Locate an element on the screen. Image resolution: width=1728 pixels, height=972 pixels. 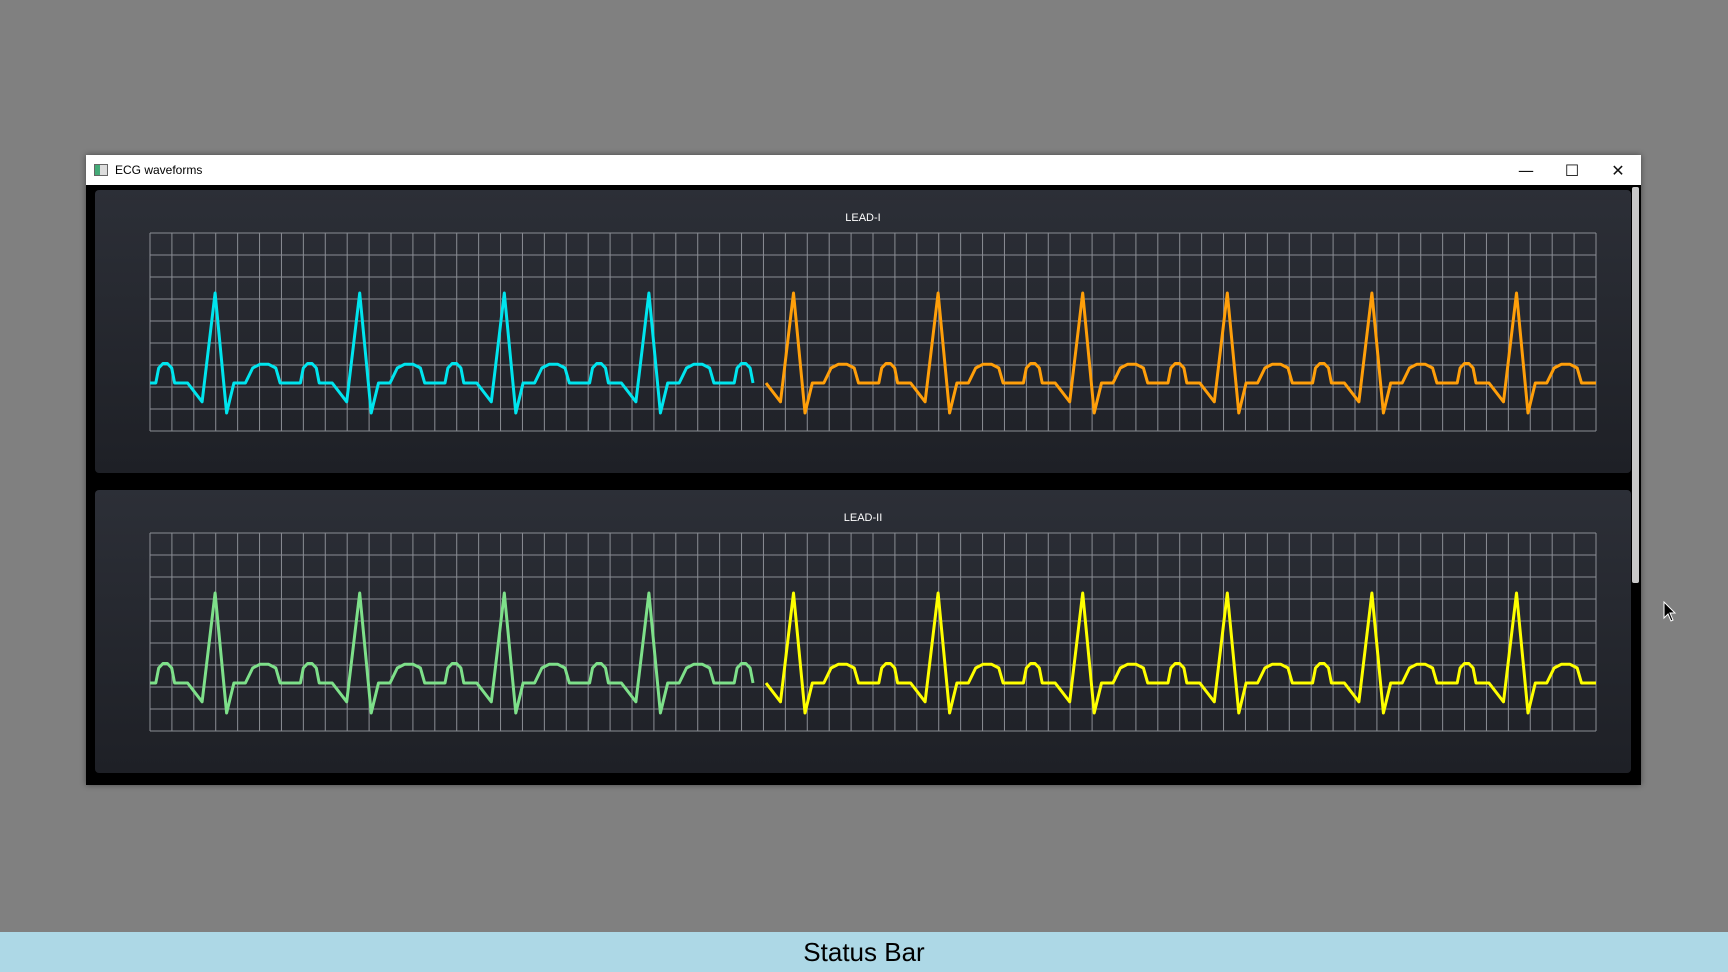
cursor-icon is located at coordinates (1670, 611).